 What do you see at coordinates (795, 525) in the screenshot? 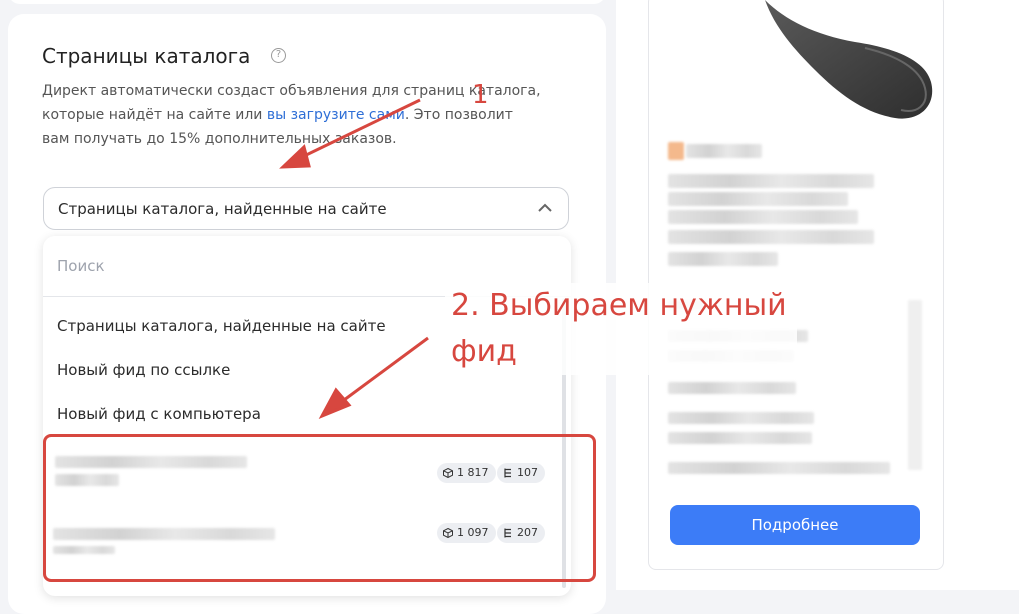
I see `details-button: Подробнее` at bounding box center [795, 525].